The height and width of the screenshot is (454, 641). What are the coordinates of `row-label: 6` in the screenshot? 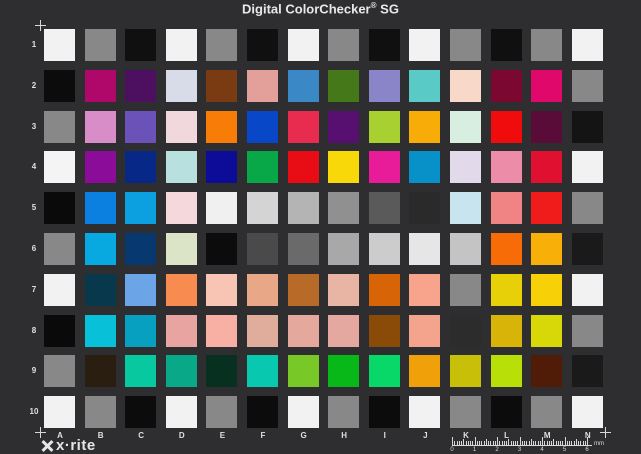 It's located at (34, 248).